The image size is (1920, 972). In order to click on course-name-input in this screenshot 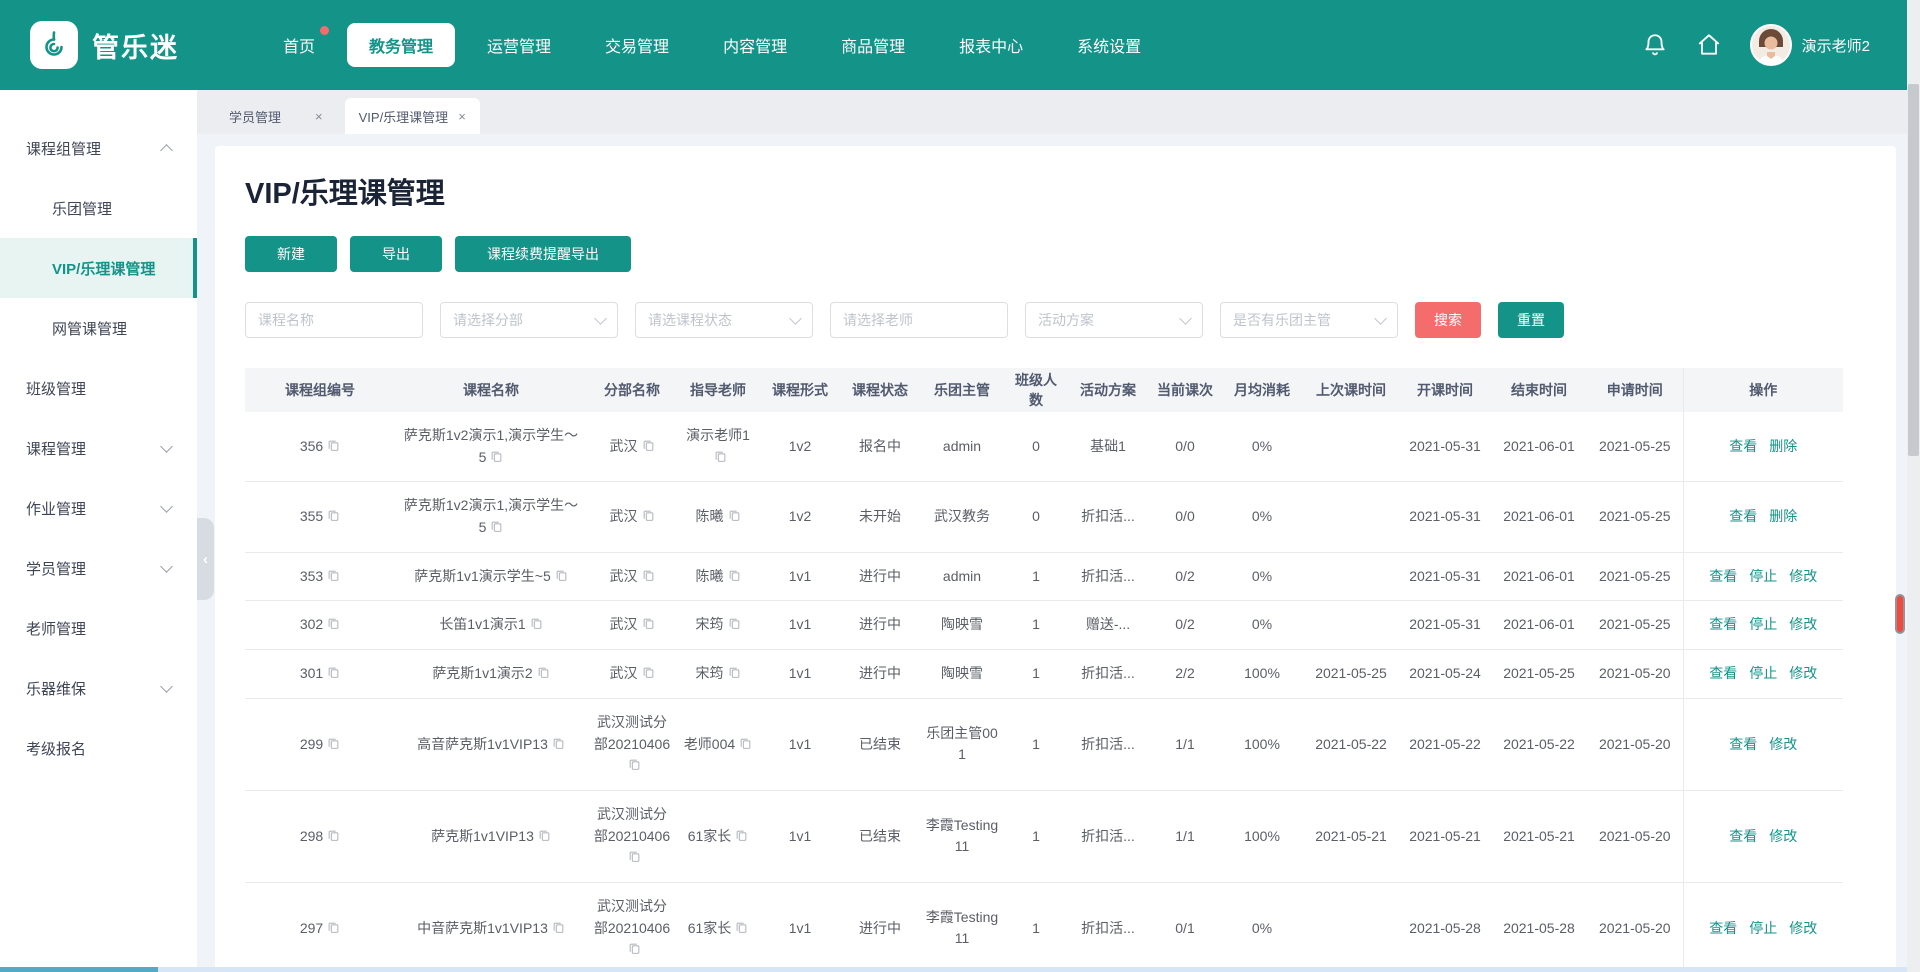, I will do `click(334, 320)`.